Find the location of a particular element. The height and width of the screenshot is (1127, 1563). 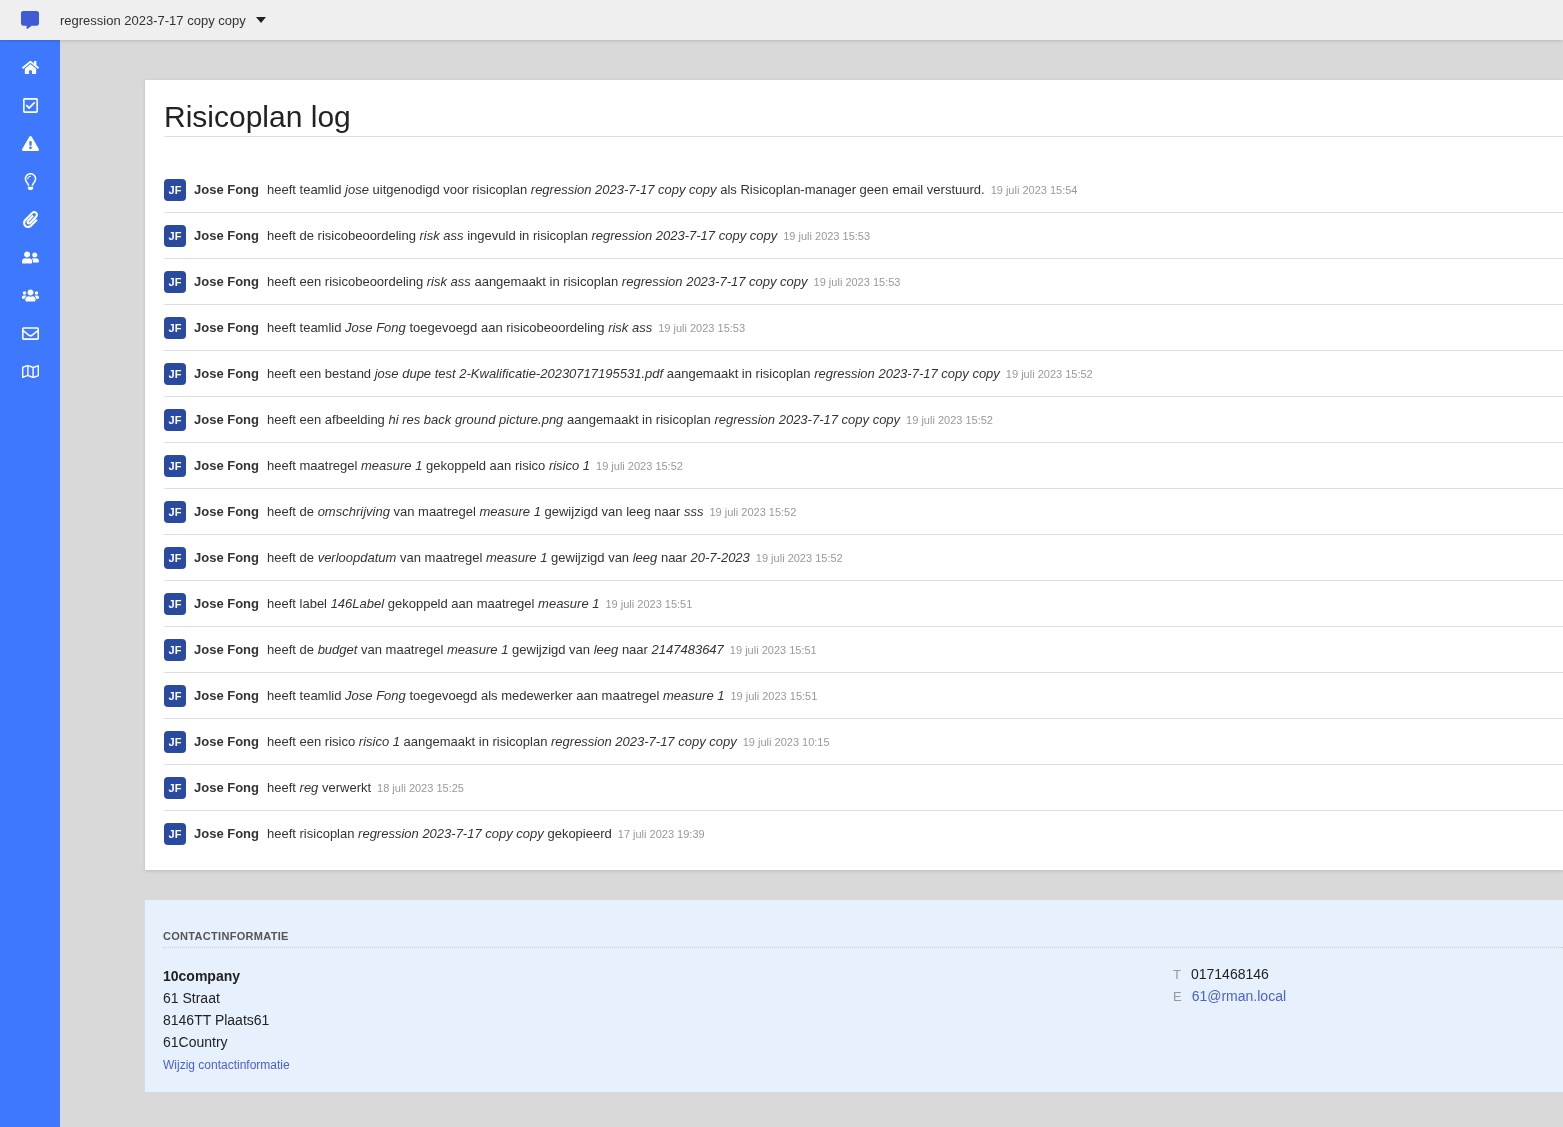

log-time: 18 juli 2023 15:25 is located at coordinates (420, 787).